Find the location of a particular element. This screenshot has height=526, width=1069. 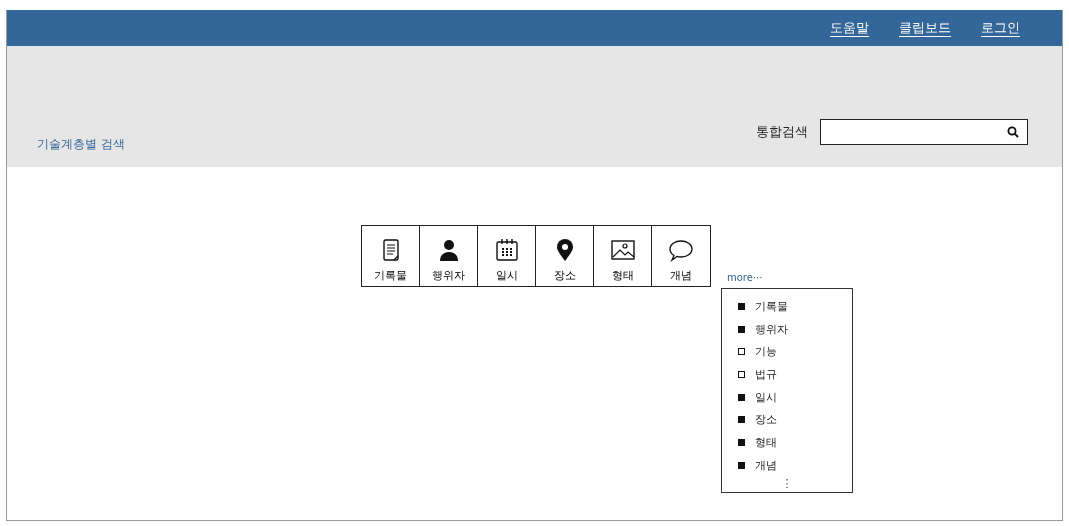

calendar-icon is located at coordinates (506, 250).